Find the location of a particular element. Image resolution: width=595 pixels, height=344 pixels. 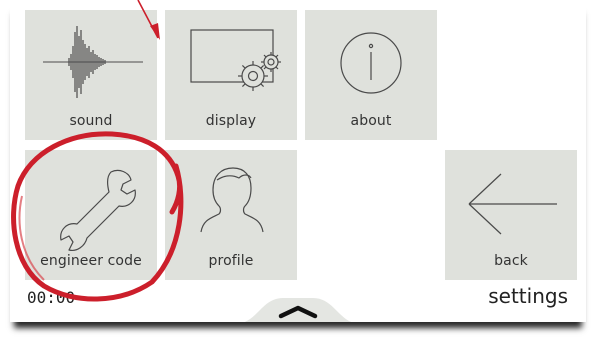

page-title: settings is located at coordinates (528, 296).